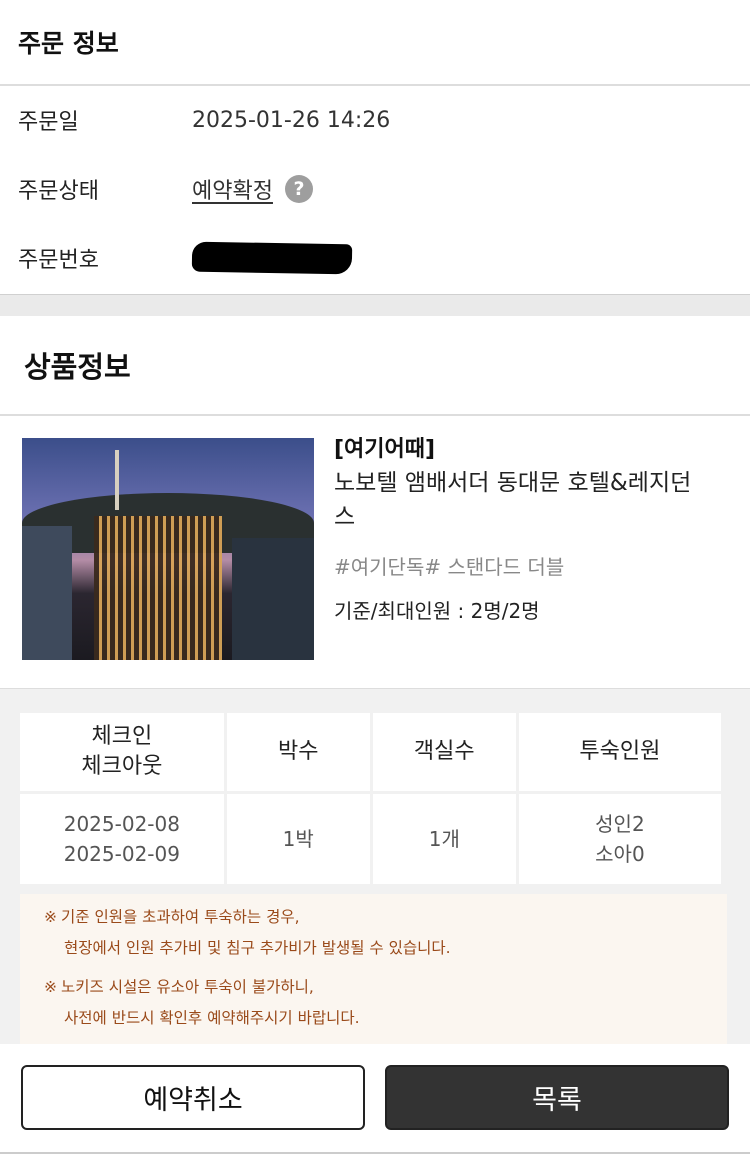  What do you see at coordinates (122, 752) in the screenshot?
I see `checkin-checkout-header: 체크인 체크아웃` at bounding box center [122, 752].